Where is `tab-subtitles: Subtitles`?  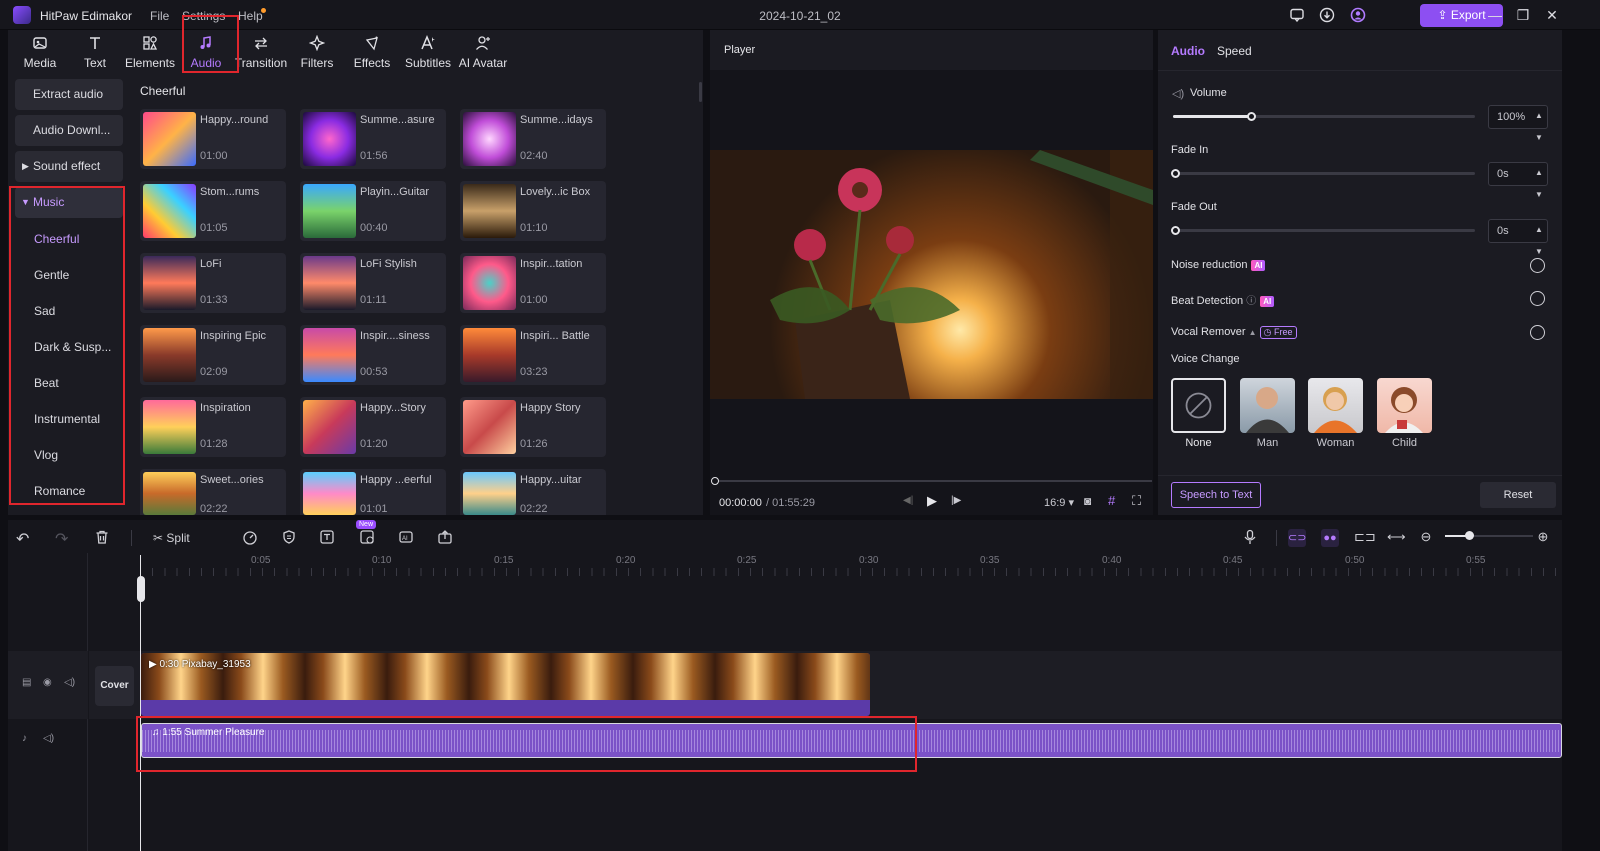
tab-subtitles: Subtitles is located at coordinates (428, 52).